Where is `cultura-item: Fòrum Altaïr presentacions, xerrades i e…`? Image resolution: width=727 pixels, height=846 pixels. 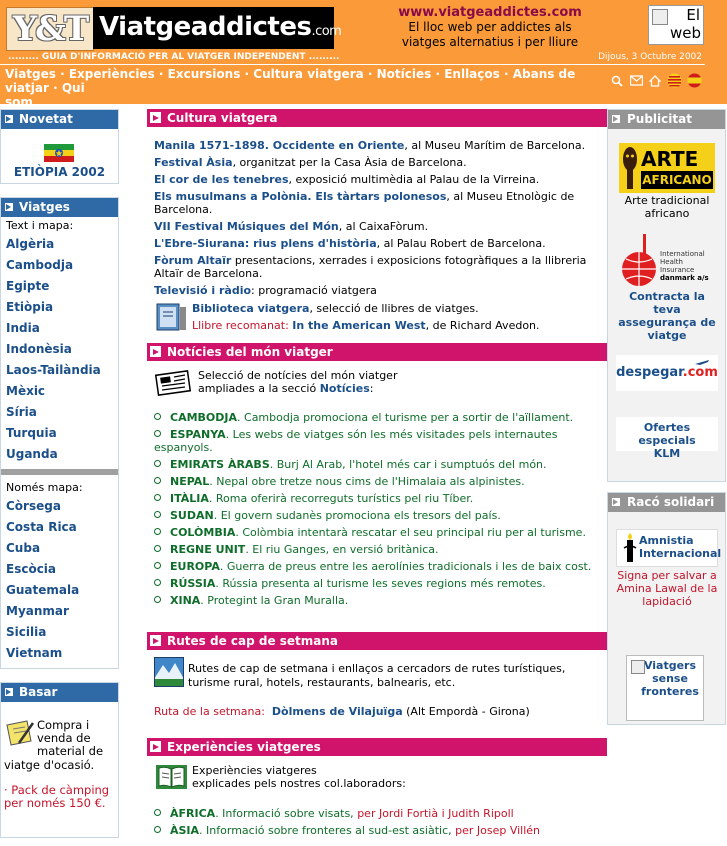 cultura-item: Fòrum Altaïr presentacions, xerrades i e… is located at coordinates (379, 267).